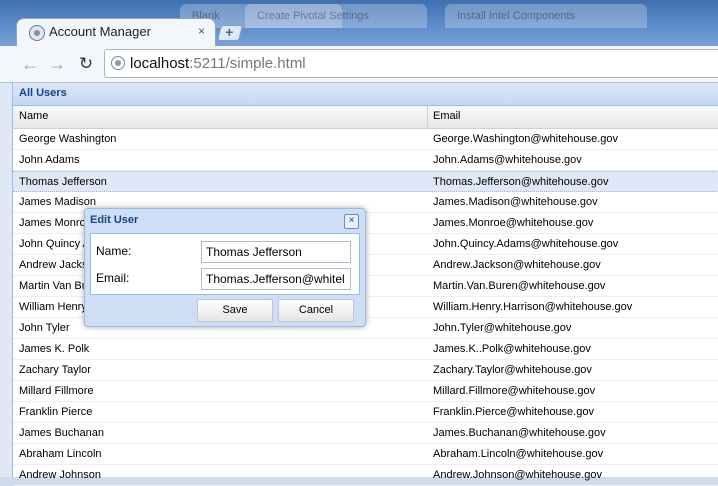 This screenshot has height=486, width=718. I want to click on cell-email: Millard.Fillmore@whitehouse.gov, so click(514, 391).